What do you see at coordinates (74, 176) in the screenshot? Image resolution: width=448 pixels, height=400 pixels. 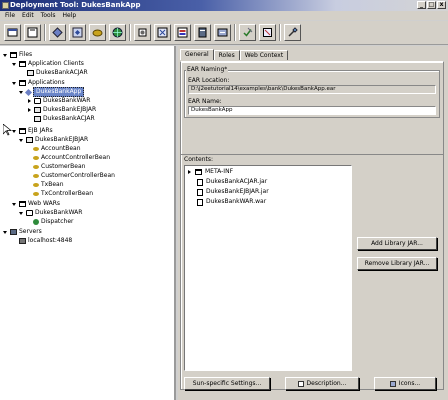 I see `tree-node-bean: CustomerControllerBean` at bounding box center [74, 176].